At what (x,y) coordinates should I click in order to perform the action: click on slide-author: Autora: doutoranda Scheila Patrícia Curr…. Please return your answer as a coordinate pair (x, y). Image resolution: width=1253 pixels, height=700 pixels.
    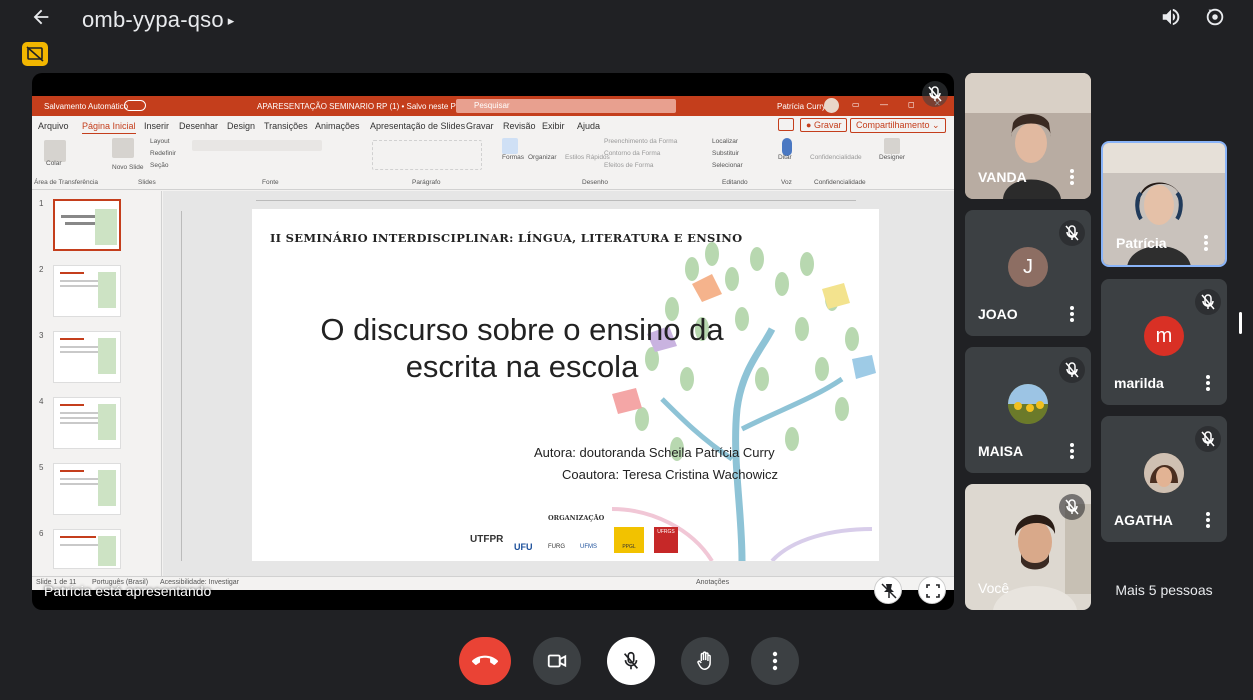
    Looking at the image, I should click on (654, 452).